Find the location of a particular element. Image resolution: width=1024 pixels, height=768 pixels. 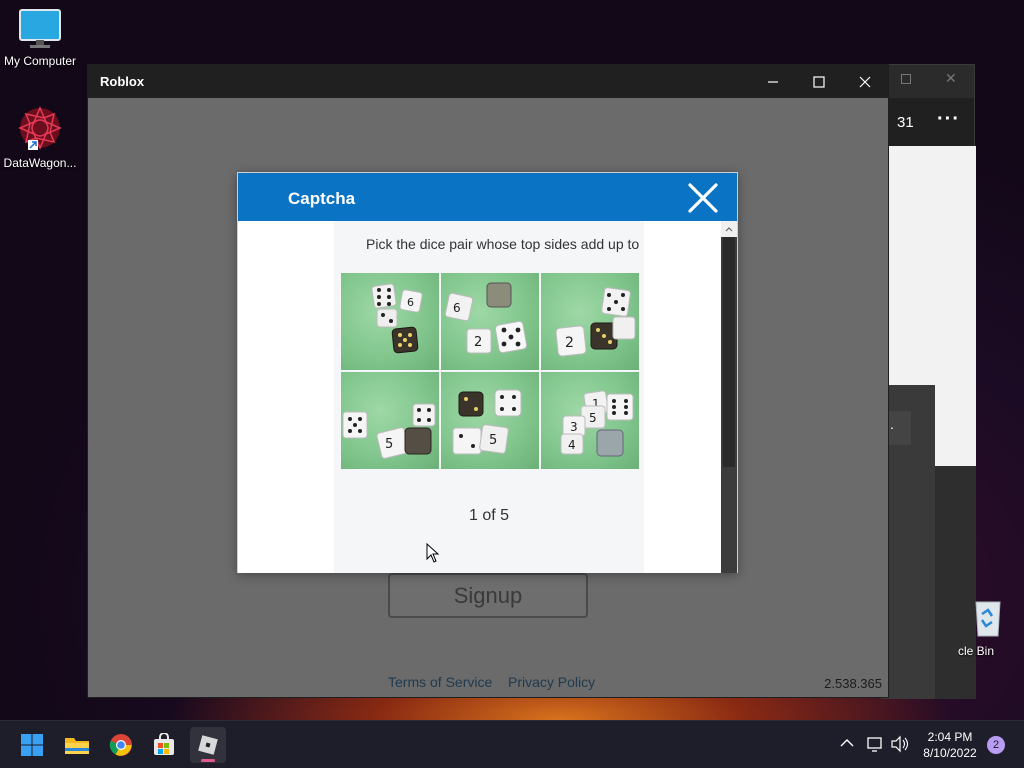

privacy-policy-link: Privacy Policy is located at coordinates (551, 682).